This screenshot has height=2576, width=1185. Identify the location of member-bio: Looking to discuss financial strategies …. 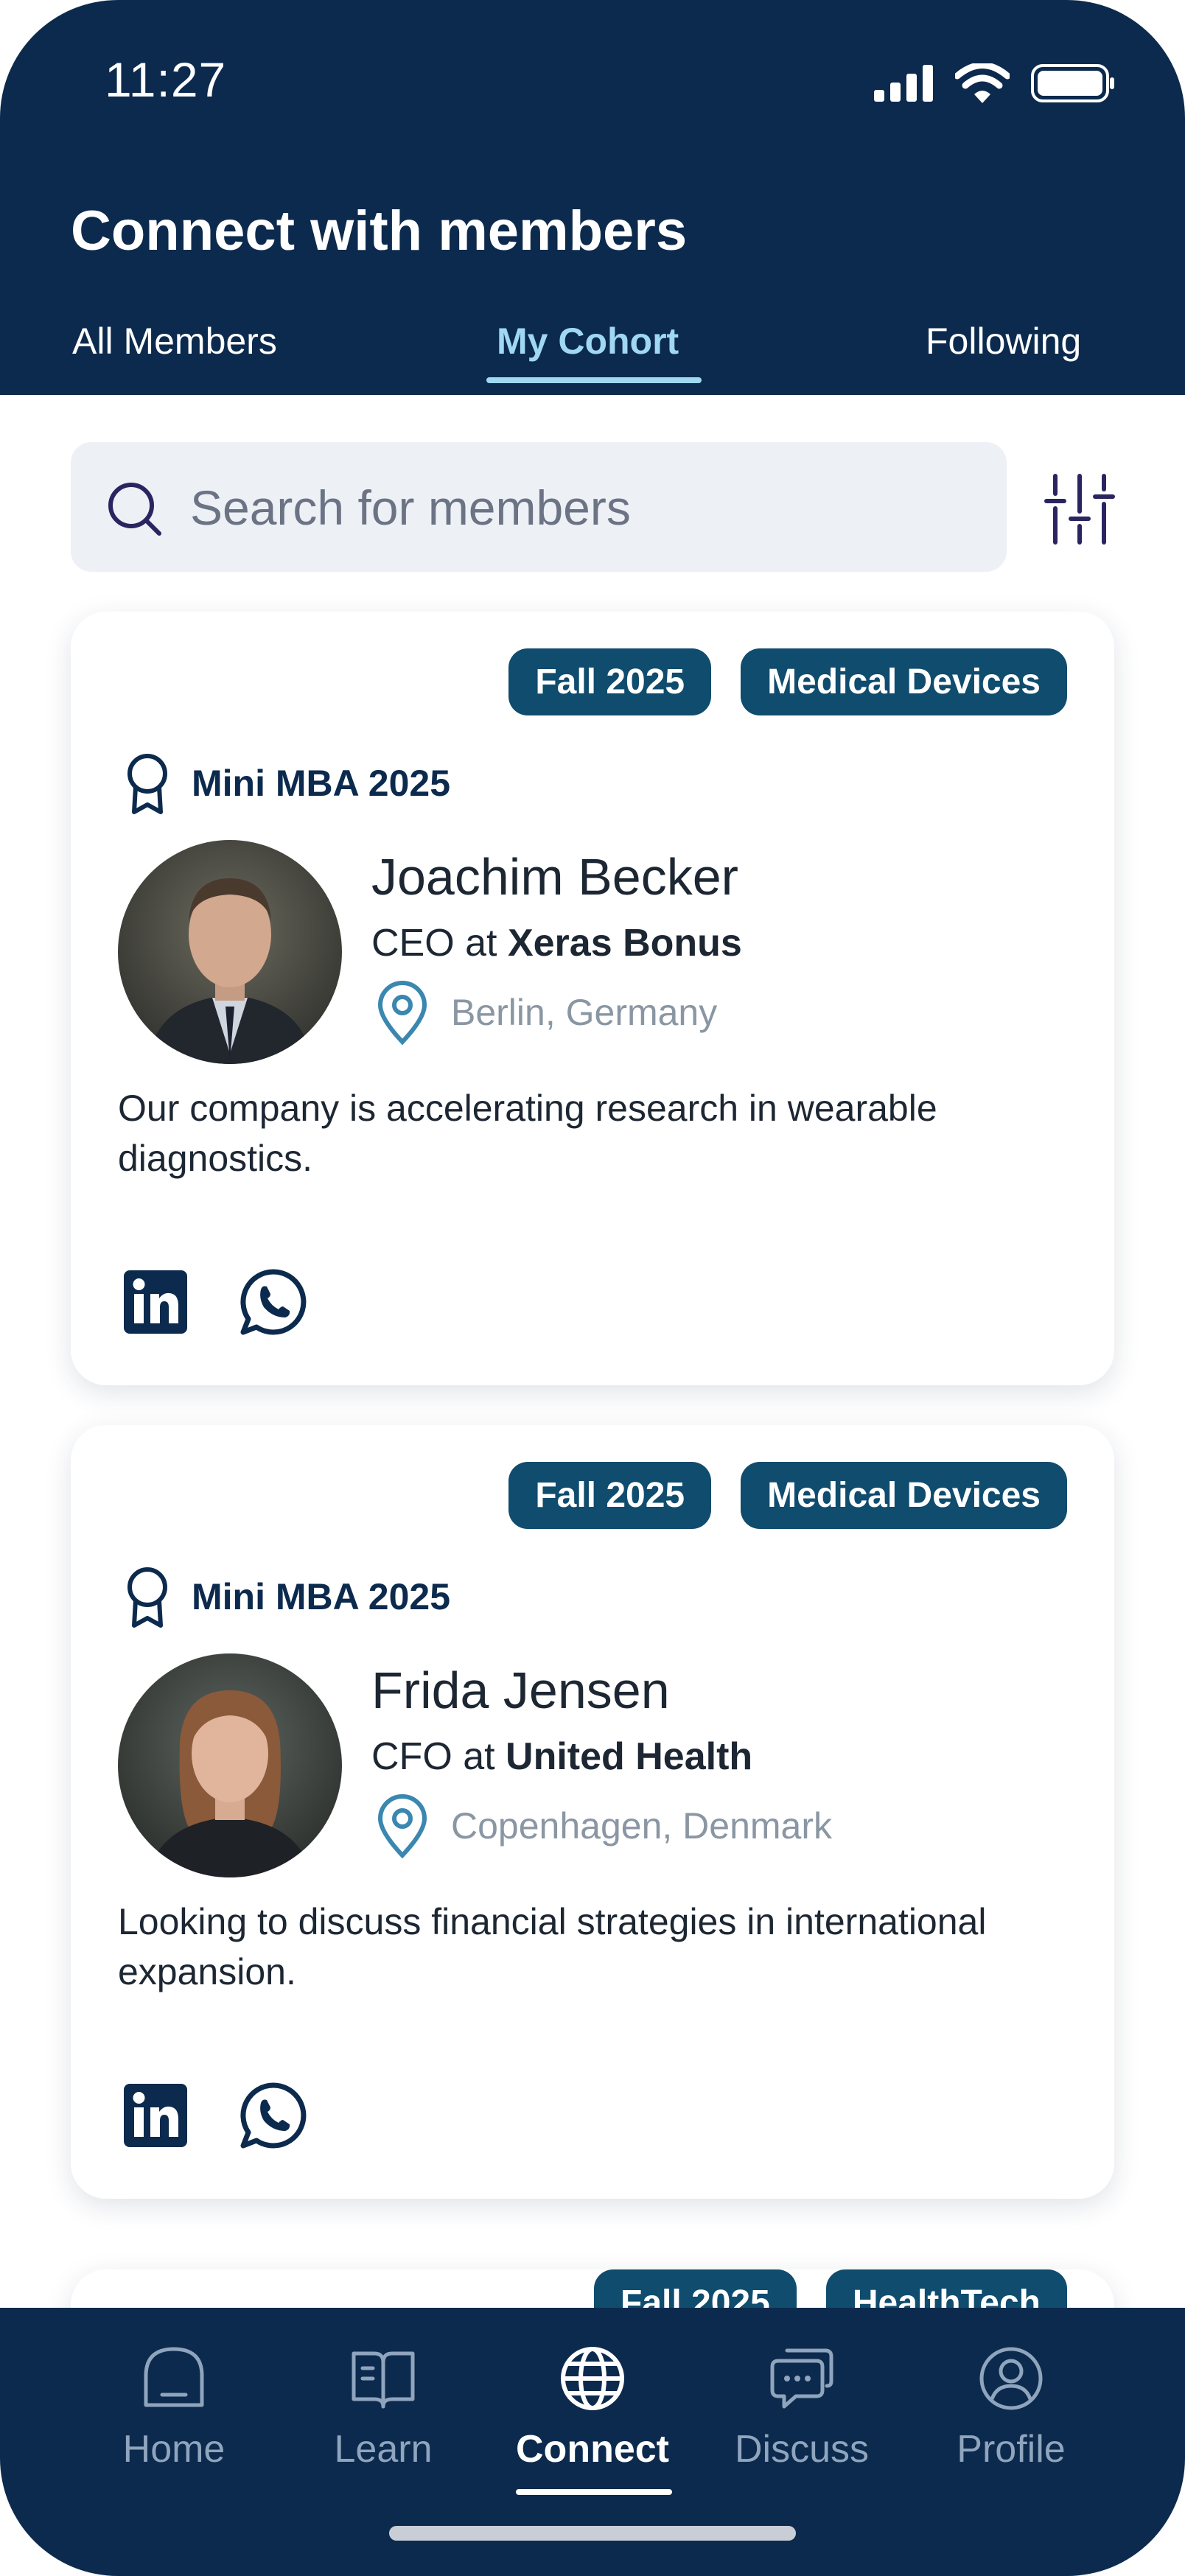
(552, 1946).